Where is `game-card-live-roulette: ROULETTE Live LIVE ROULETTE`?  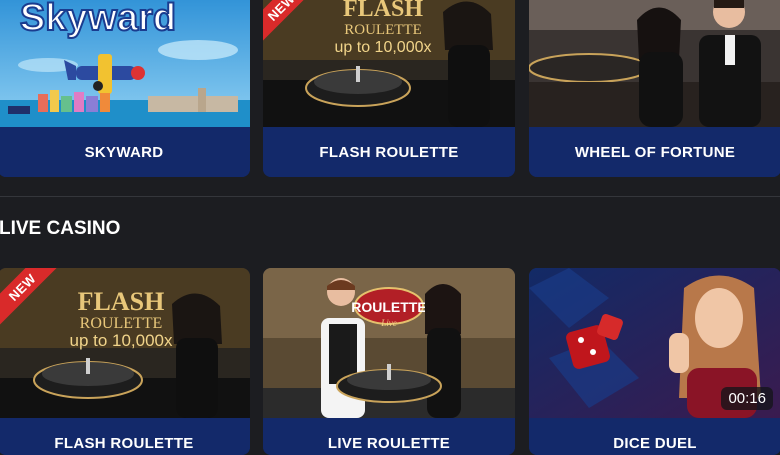
game-card-live-roulette: ROULETTE Live LIVE ROULETTE is located at coordinates (389, 361).